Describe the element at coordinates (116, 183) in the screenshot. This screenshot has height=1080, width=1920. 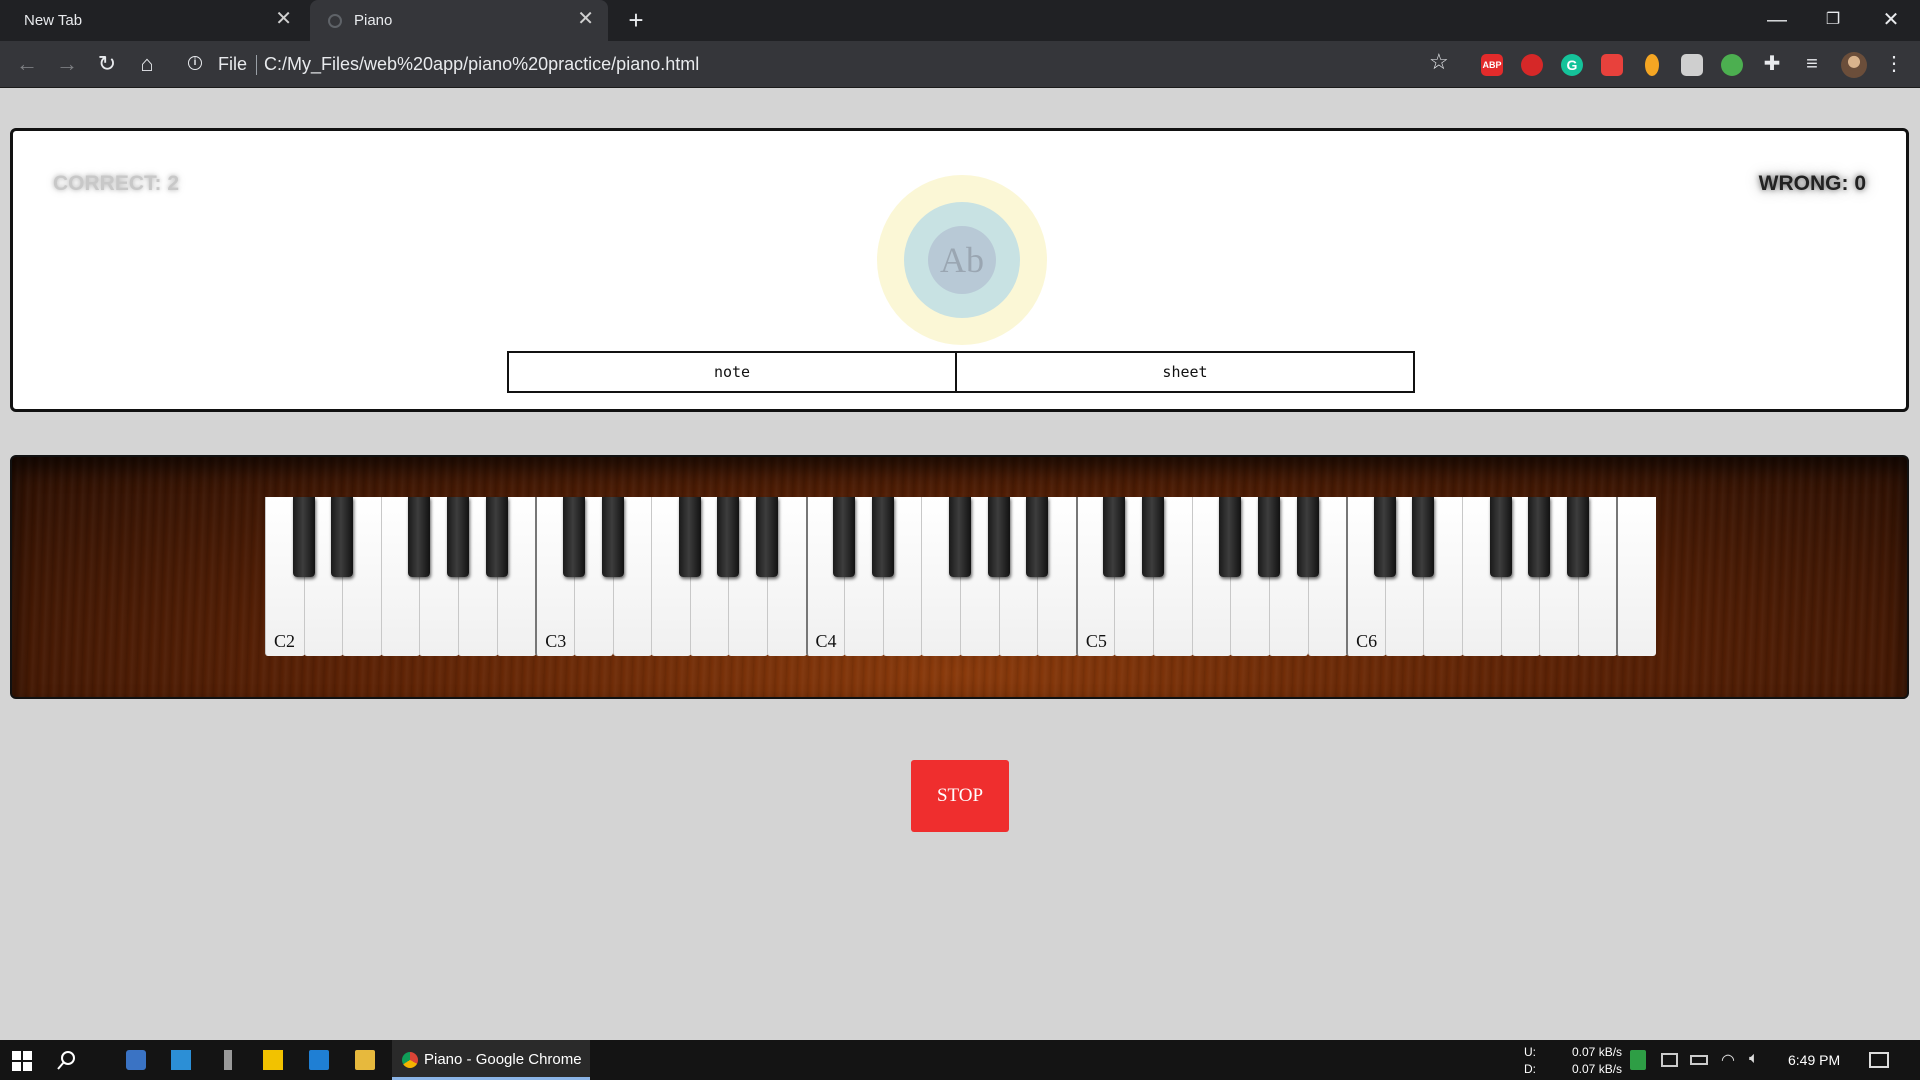
I see `correct-count: CORRECT: 2` at that location.